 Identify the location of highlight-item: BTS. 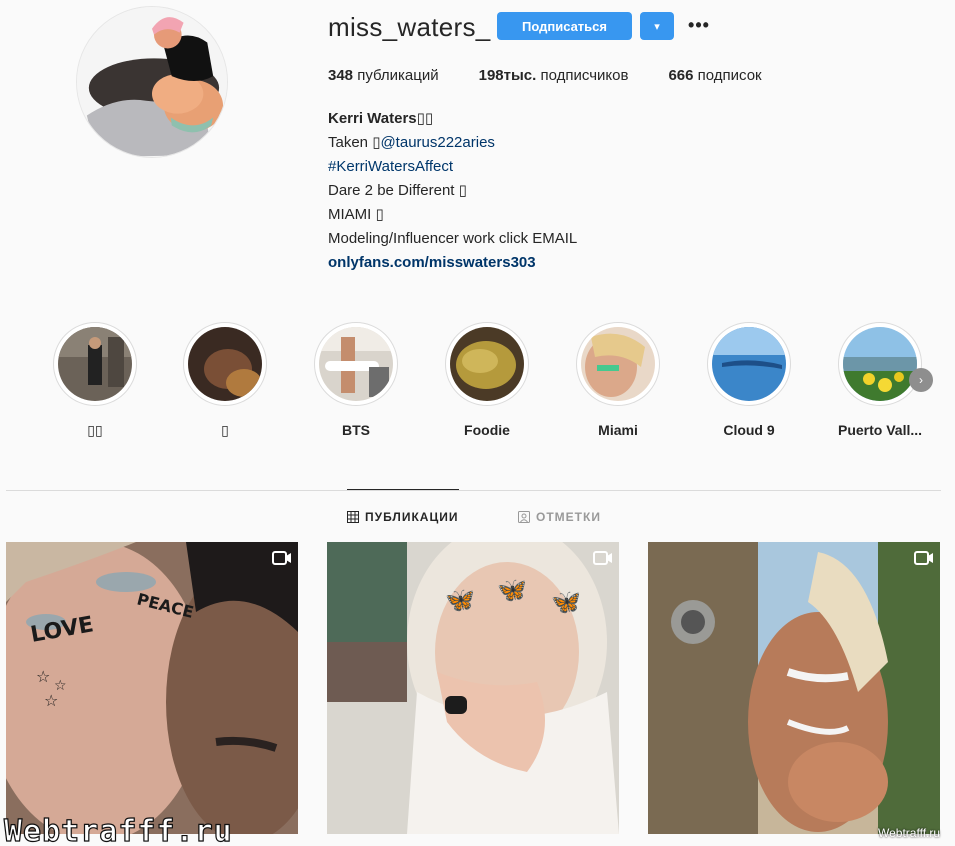
(356, 380).